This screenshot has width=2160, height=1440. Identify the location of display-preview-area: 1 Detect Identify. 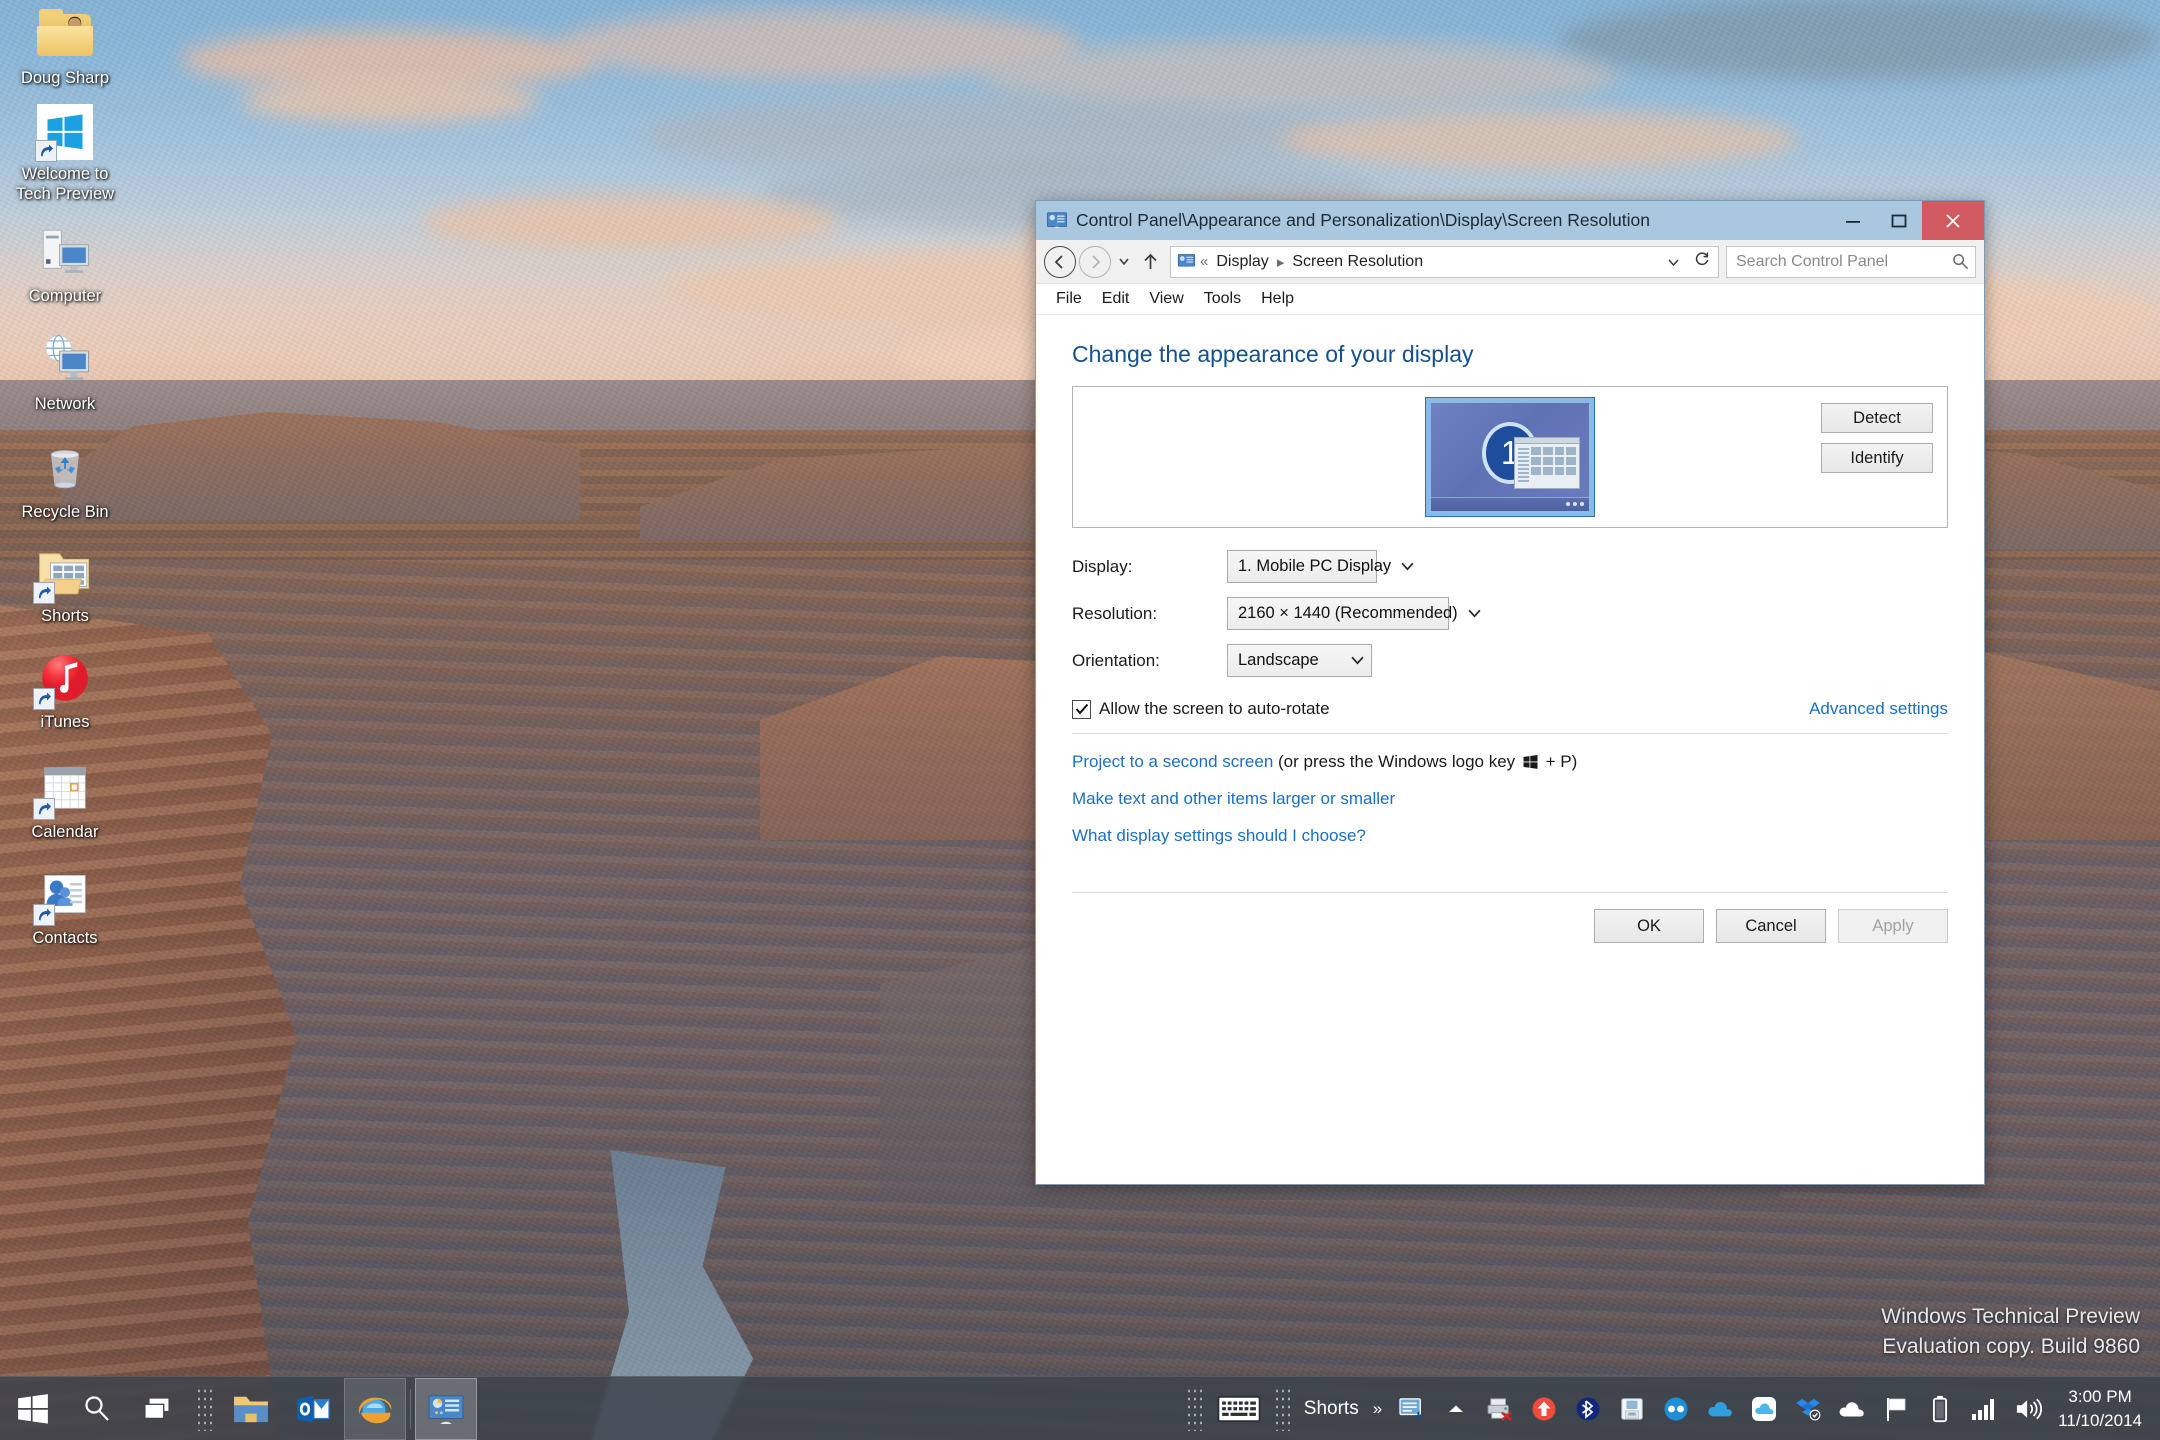
(1510, 457).